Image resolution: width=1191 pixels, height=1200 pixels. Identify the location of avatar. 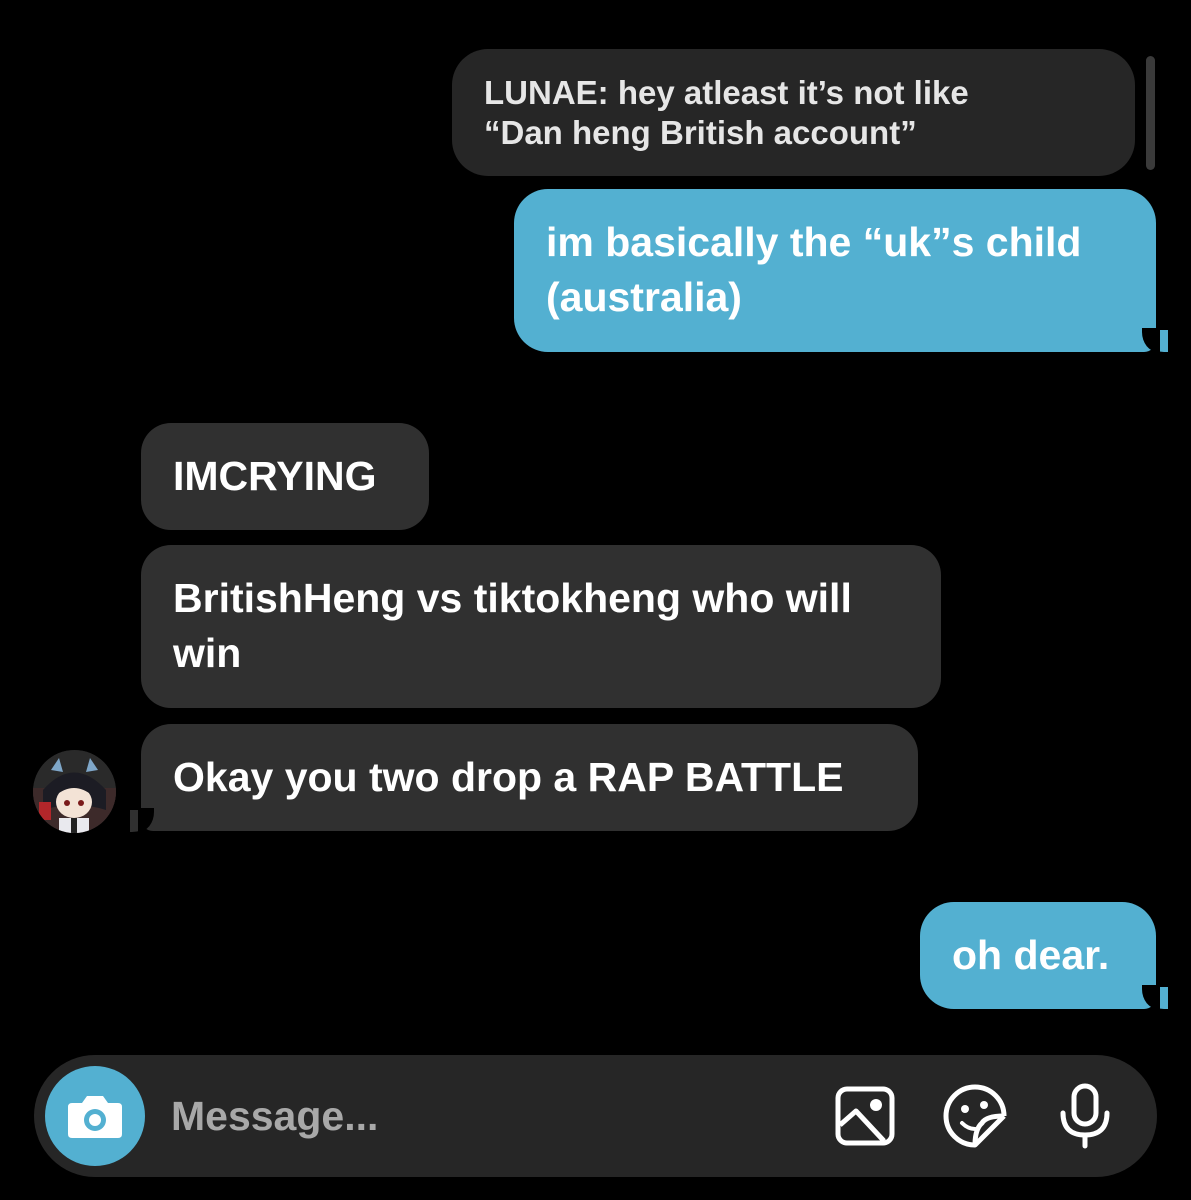
(74, 791).